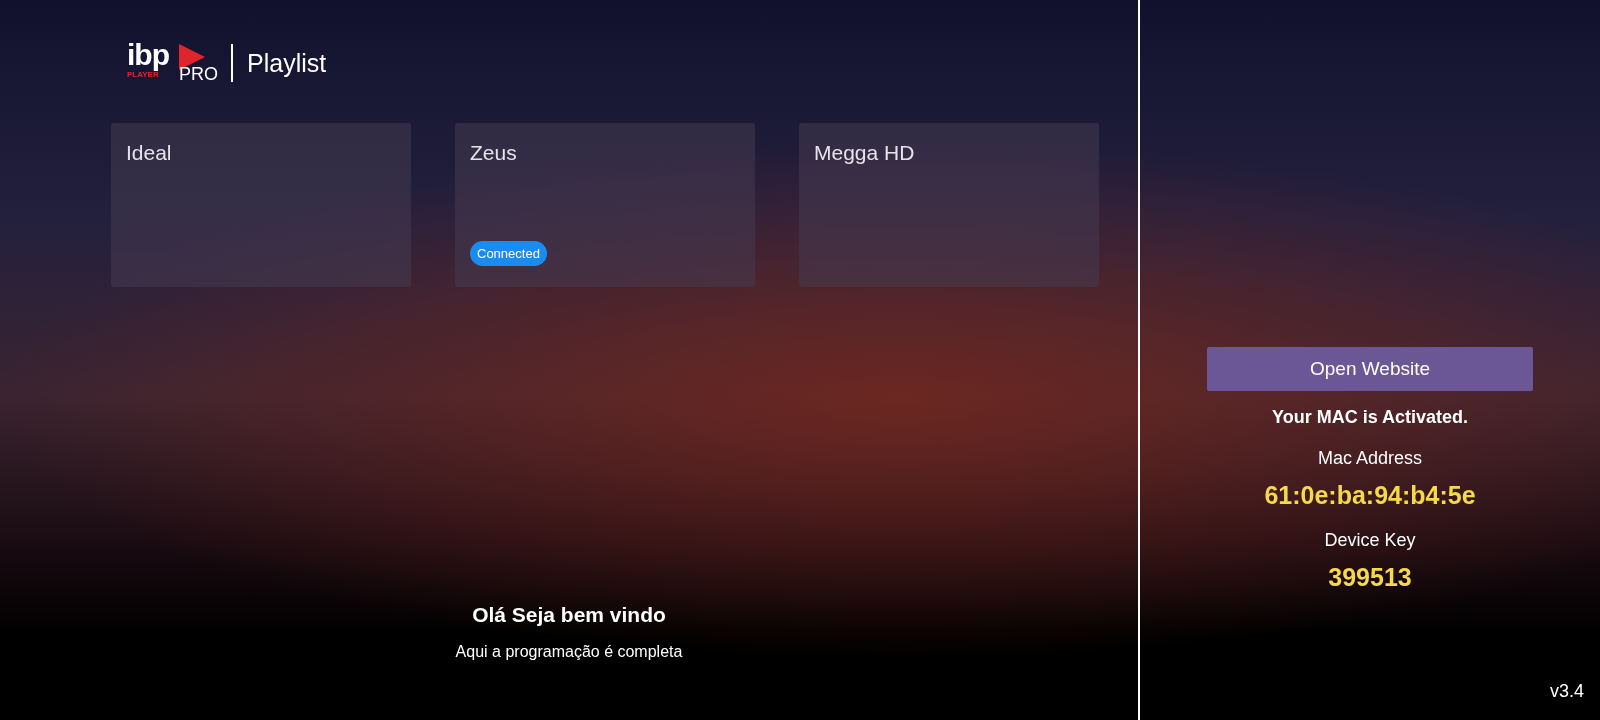 The height and width of the screenshot is (720, 1600). I want to click on logo-subtext: PLAYER, so click(143, 74).